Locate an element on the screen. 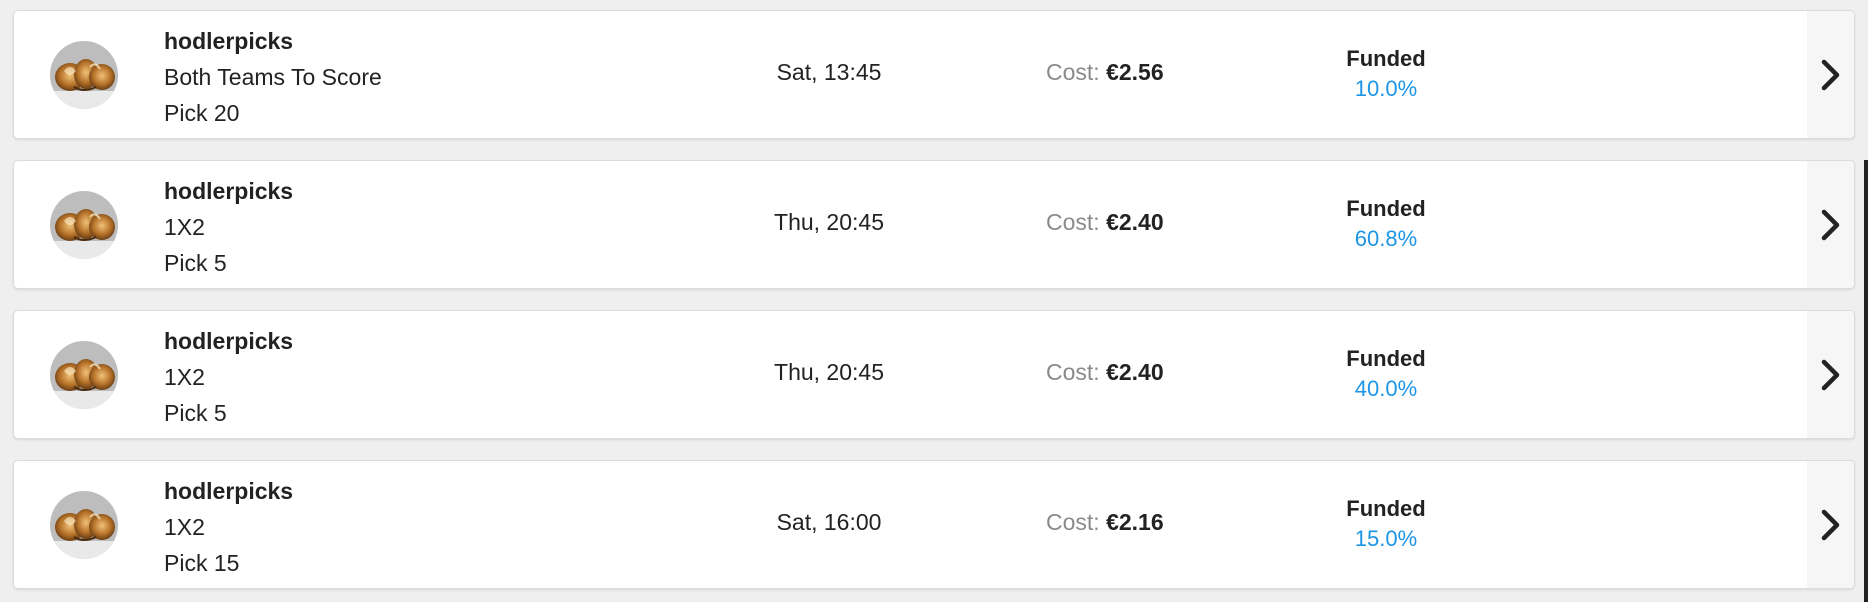 The height and width of the screenshot is (602, 1868). pick-number: Pick 20 is located at coordinates (202, 113).